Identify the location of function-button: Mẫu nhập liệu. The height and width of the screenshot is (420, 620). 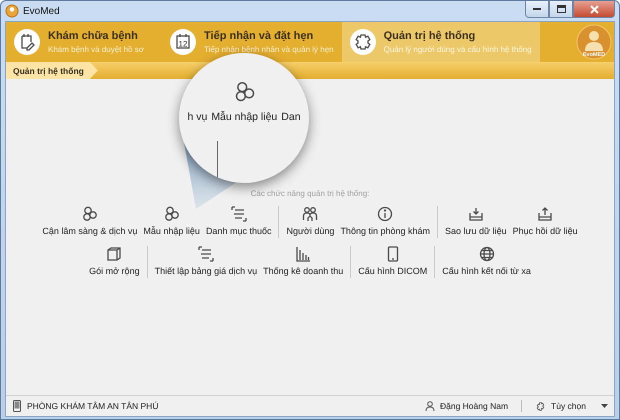
(171, 221).